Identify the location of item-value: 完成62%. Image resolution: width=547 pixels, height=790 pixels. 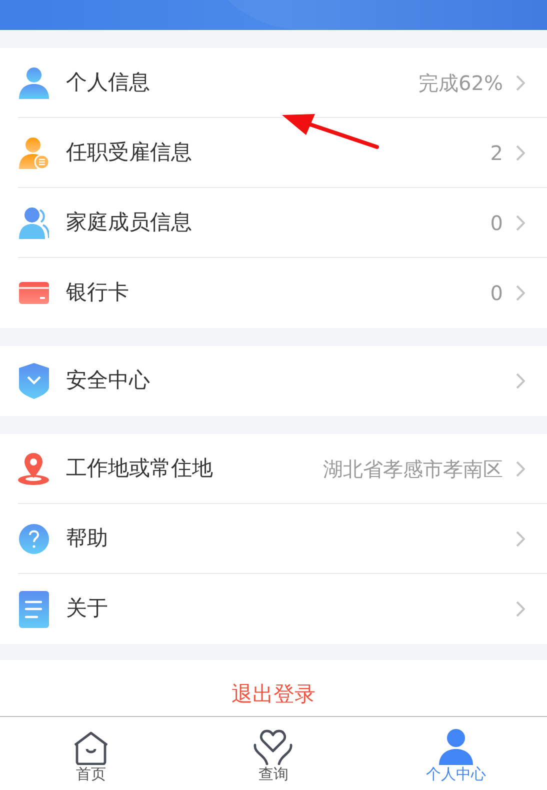
(460, 83).